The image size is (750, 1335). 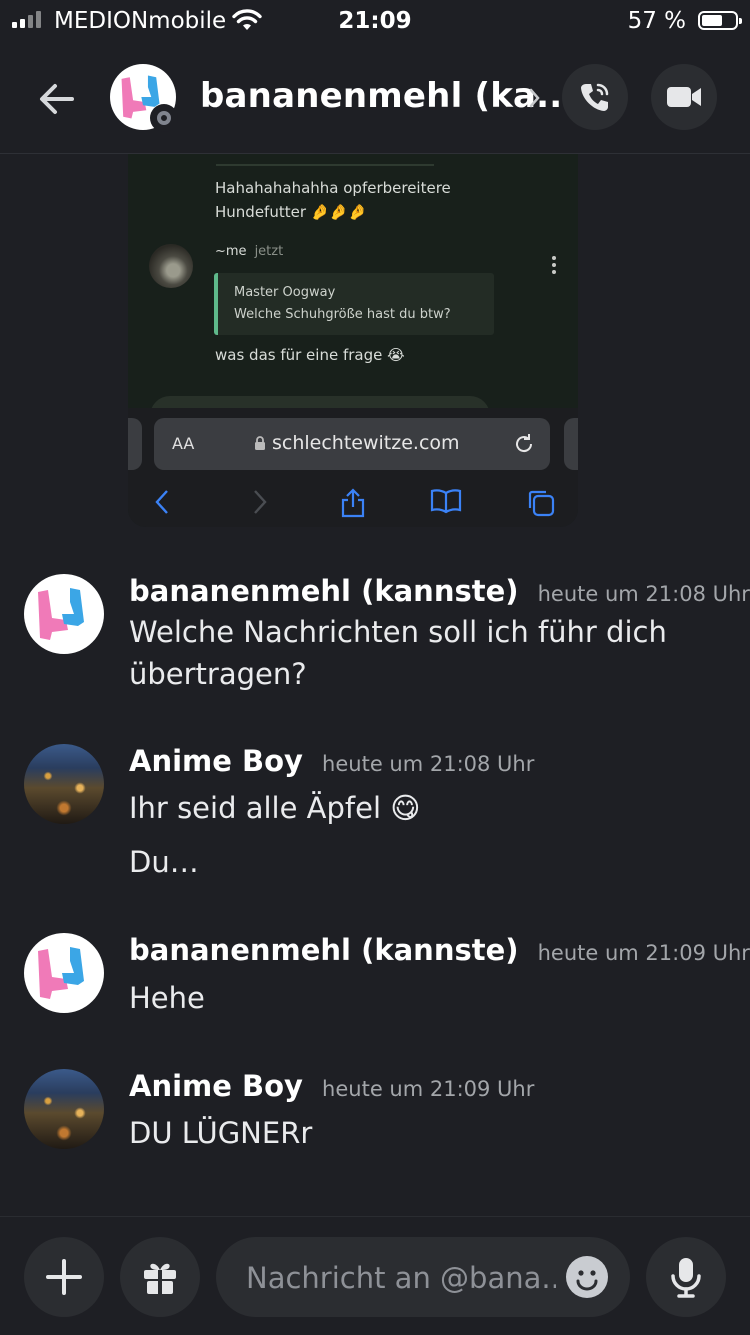 I want to click on url-text: schlechtewitze.com, so click(x=357, y=443).